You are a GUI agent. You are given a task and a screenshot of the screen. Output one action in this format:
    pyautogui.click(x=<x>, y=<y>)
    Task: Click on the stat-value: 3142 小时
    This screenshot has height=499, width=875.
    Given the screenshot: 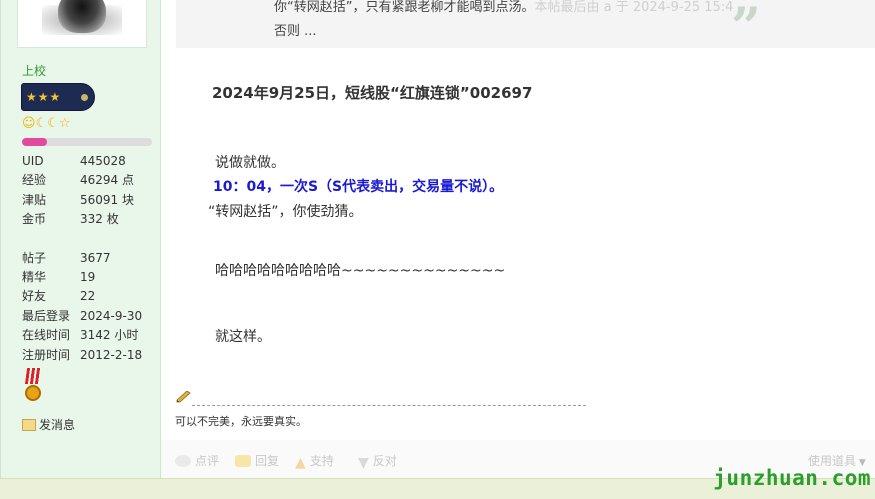 What is the action you would take?
    pyautogui.click(x=109, y=335)
    